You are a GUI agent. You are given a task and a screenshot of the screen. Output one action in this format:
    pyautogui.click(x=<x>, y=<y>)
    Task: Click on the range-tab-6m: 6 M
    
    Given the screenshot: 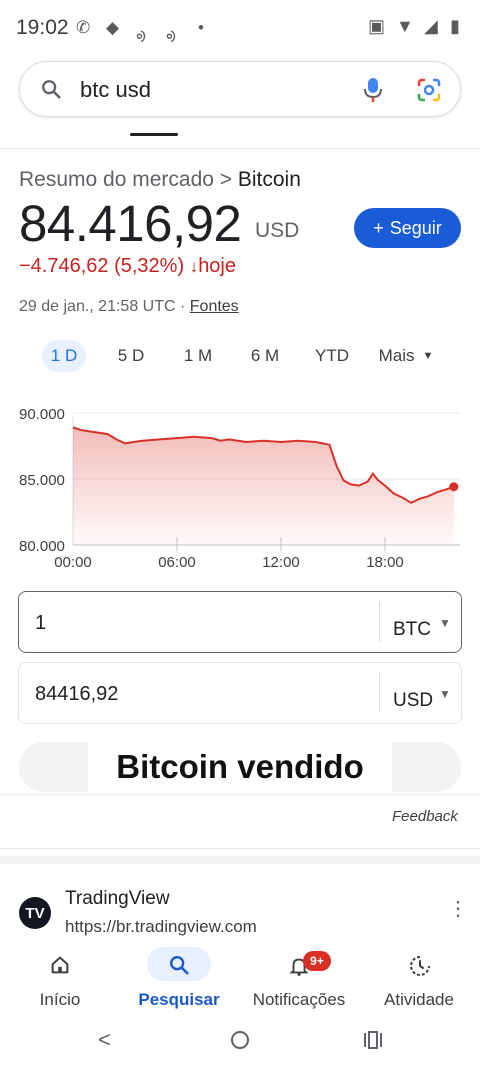 What is the action you would take?
    pyautogui.click(x=265, y=356)
    